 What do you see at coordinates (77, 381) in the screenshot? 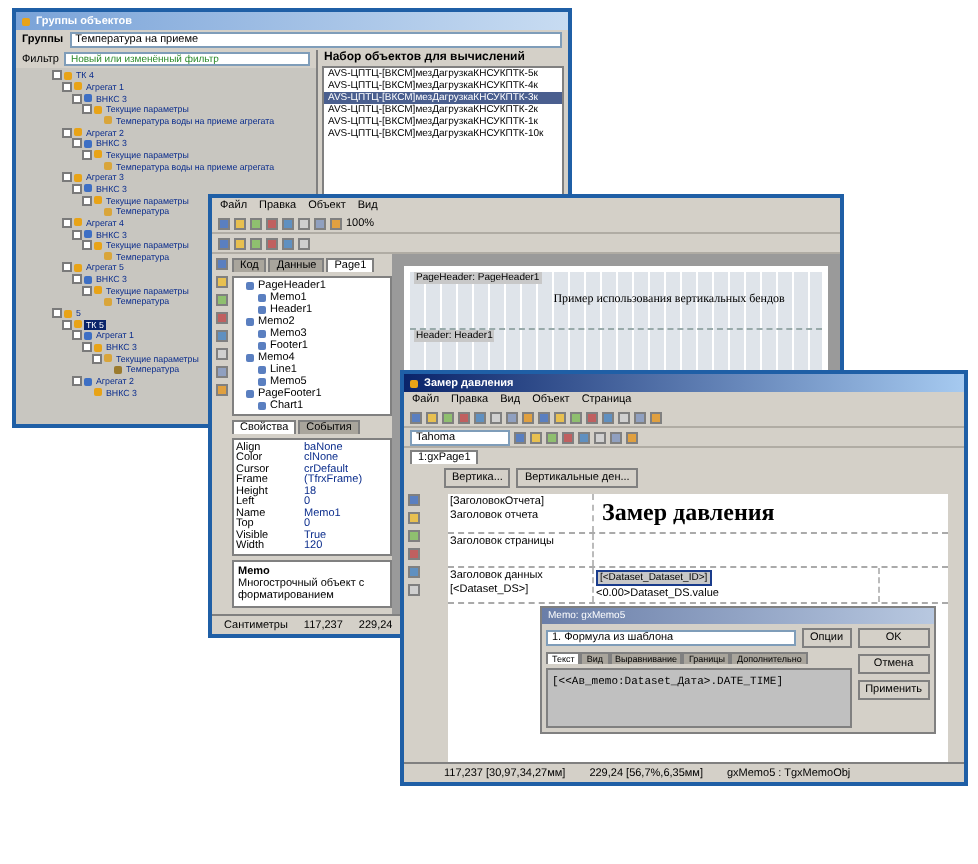
I see `collapse-icon` at bounding box center [77, 381].